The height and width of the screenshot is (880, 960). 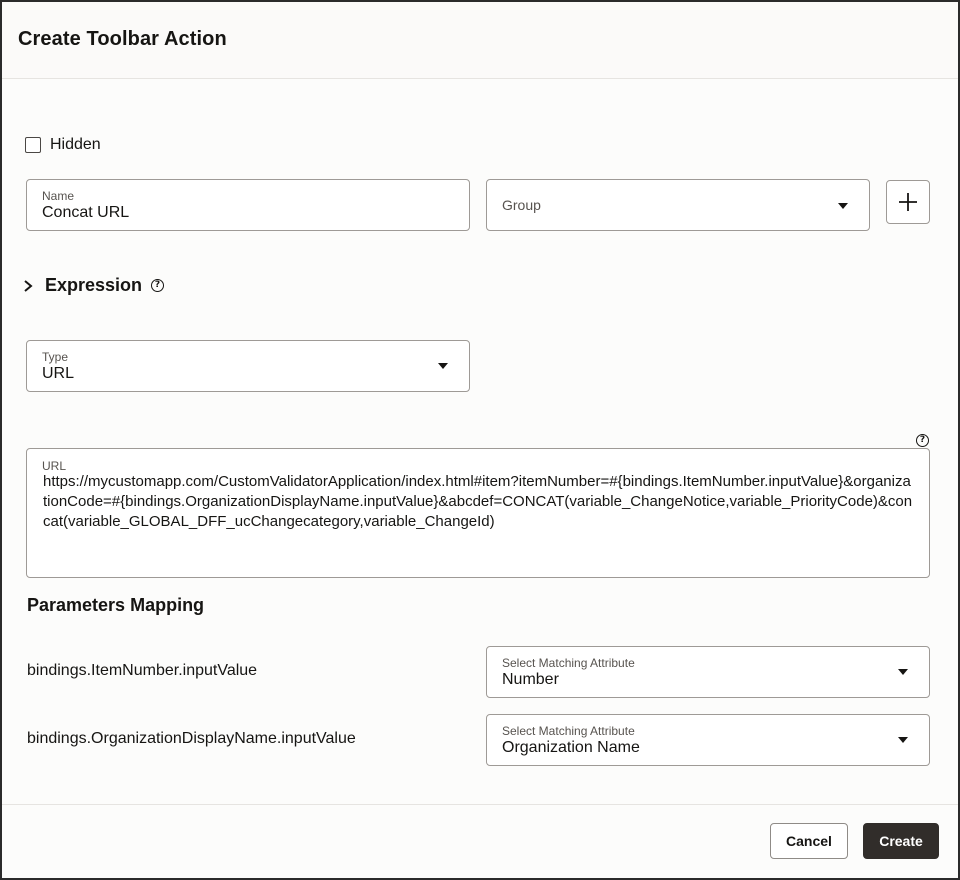 I want to click on add-group-button, so click(x=908, y=202).